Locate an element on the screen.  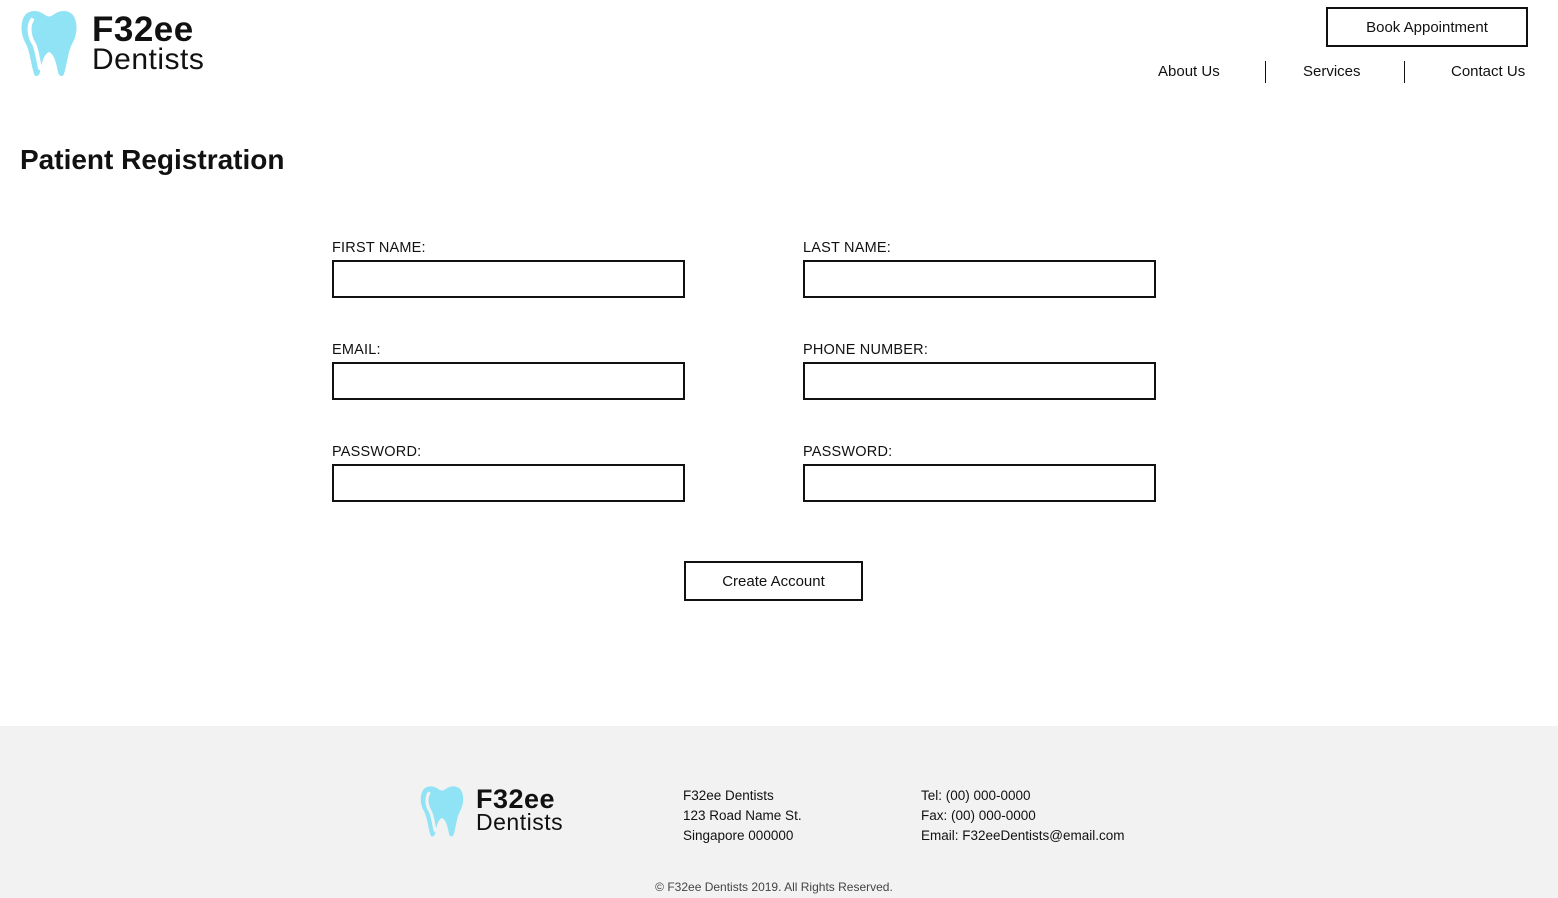
email-label: EMAIL: is located at coordinates (356, 350).